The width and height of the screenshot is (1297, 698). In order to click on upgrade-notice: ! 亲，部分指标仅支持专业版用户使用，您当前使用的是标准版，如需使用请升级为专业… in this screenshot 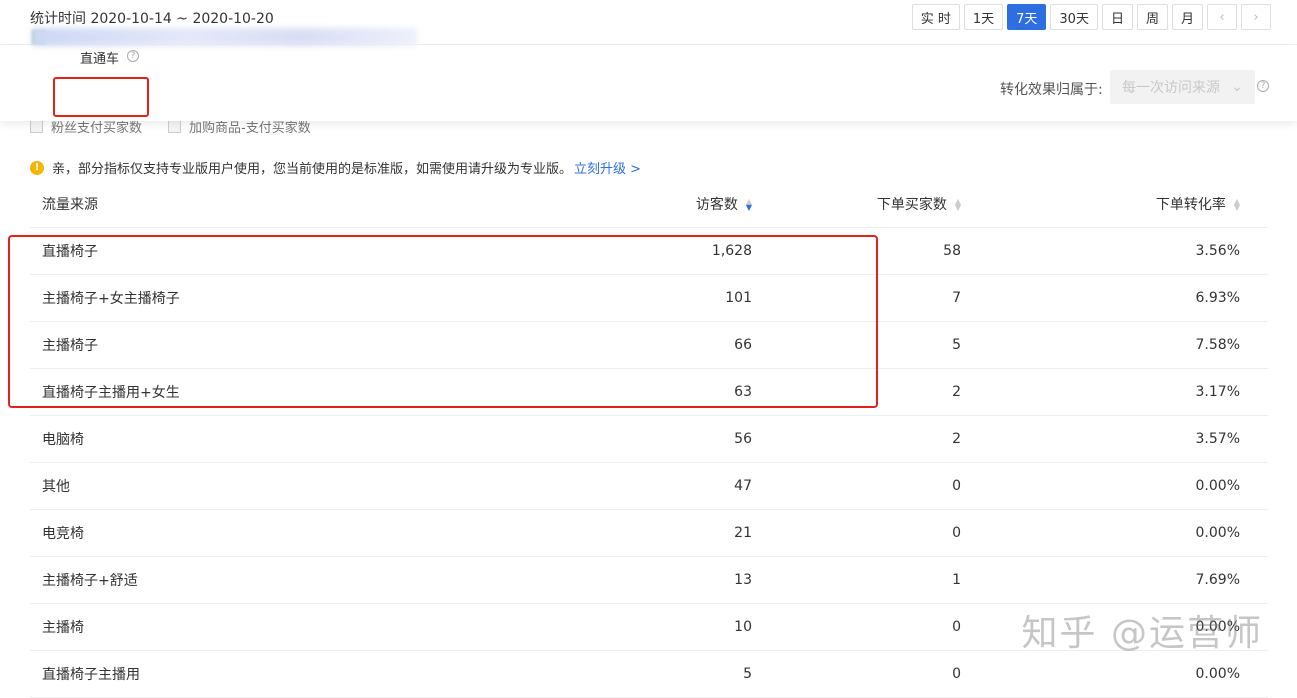, I will do `click(335, 167)`.